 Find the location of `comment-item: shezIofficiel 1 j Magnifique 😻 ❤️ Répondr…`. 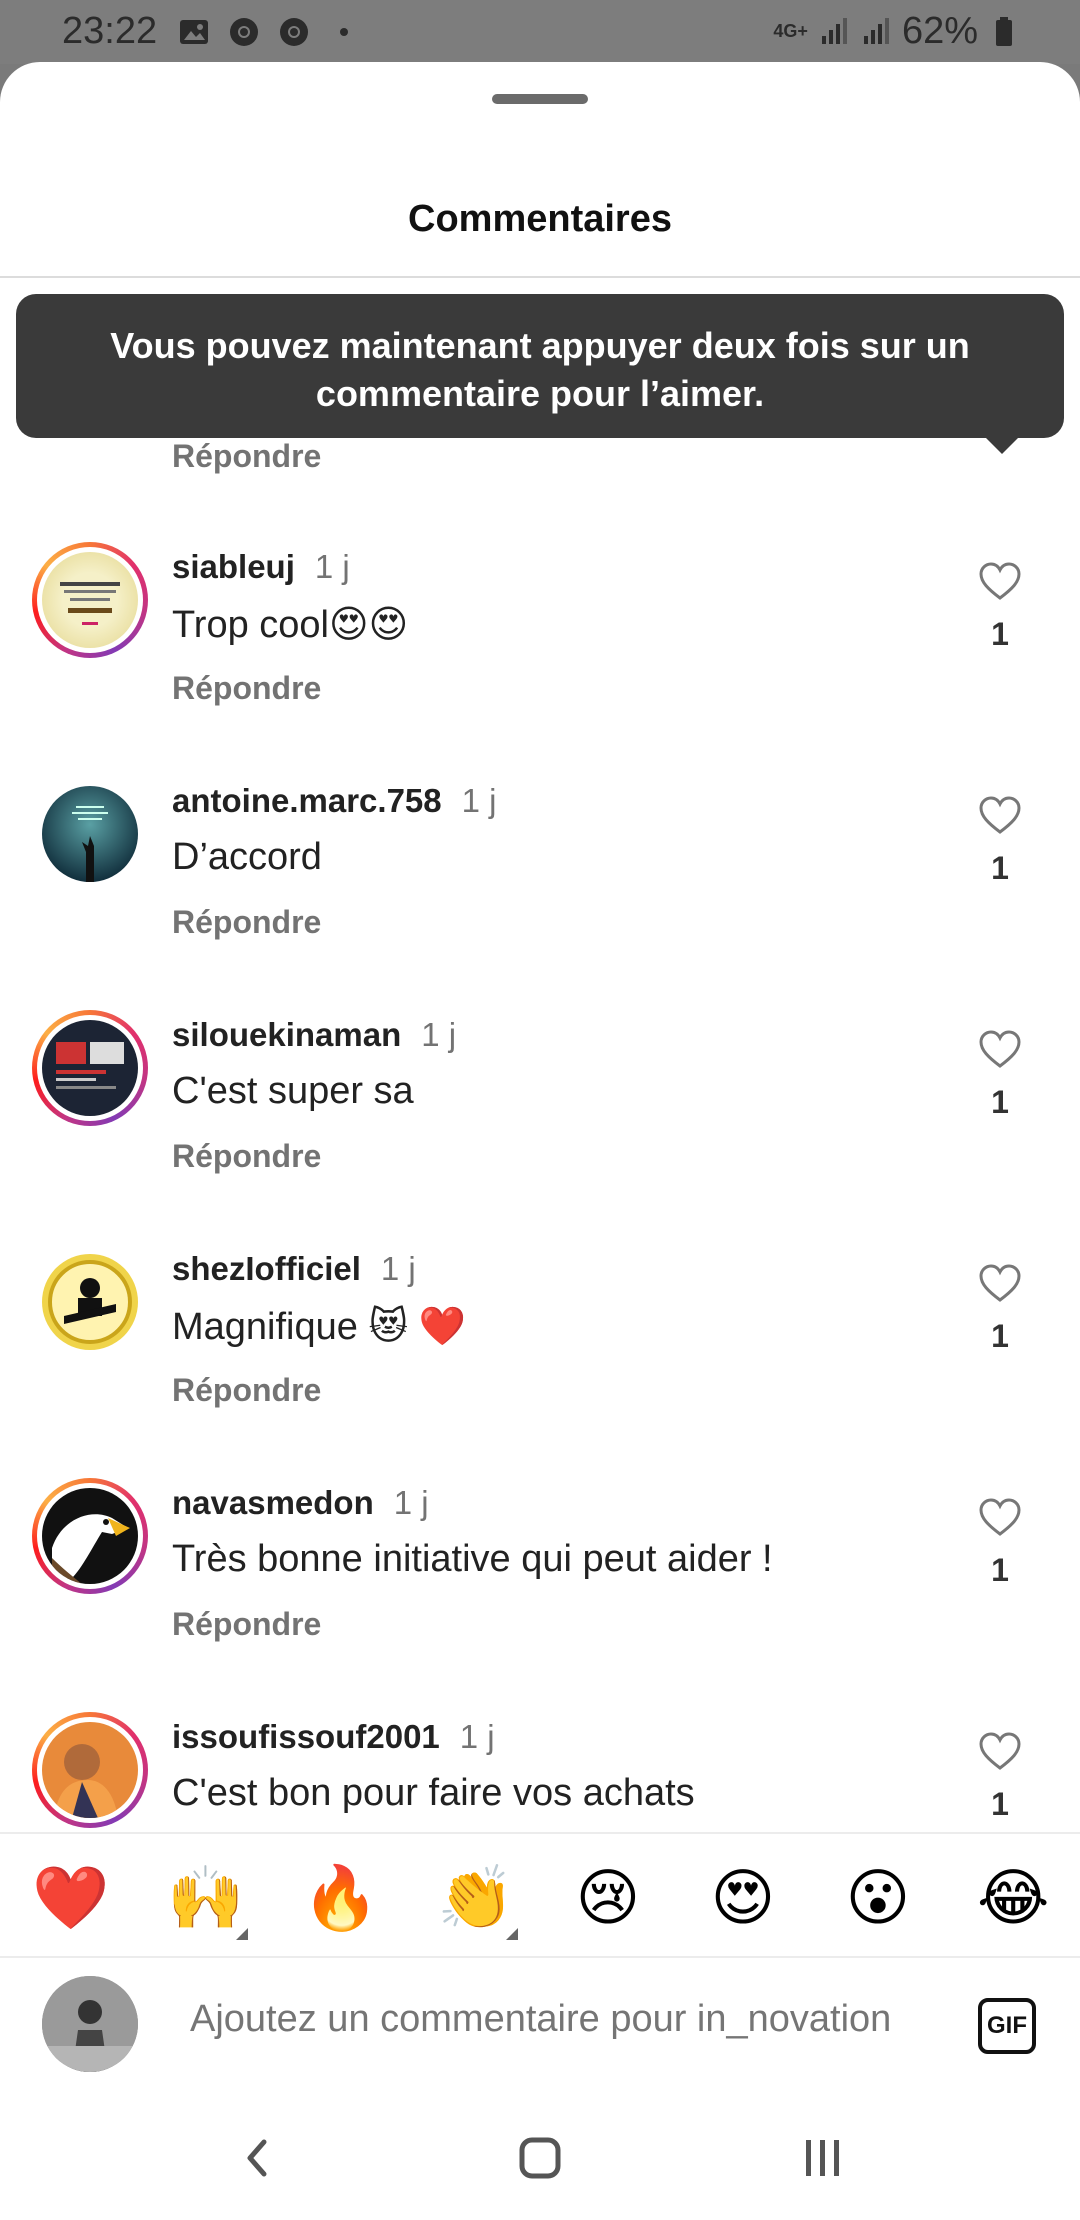

comment-item: shezIofficiel 1 j Magnifique 😻 ❤️ Répondr… is located at coordinates (540, 1361).